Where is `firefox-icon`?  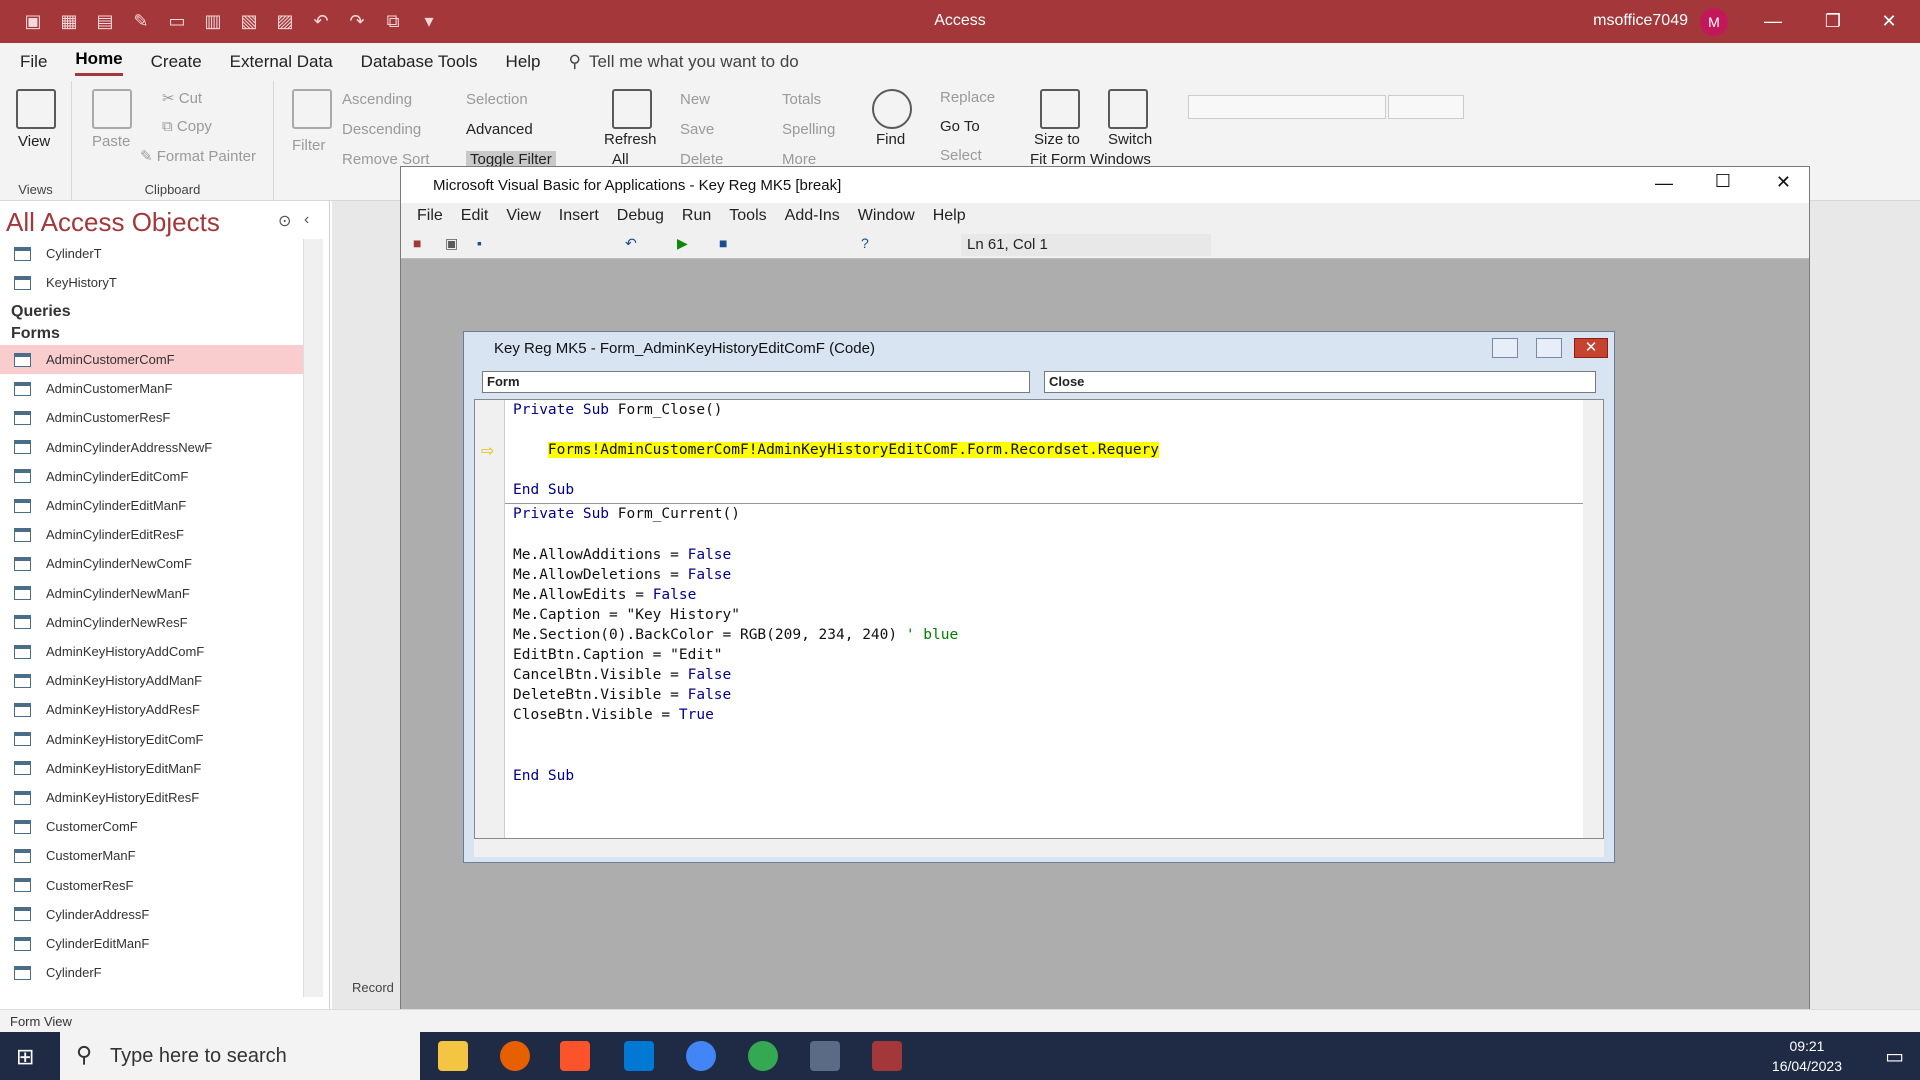 firefox-icon is located at coordinates (515, 1056).